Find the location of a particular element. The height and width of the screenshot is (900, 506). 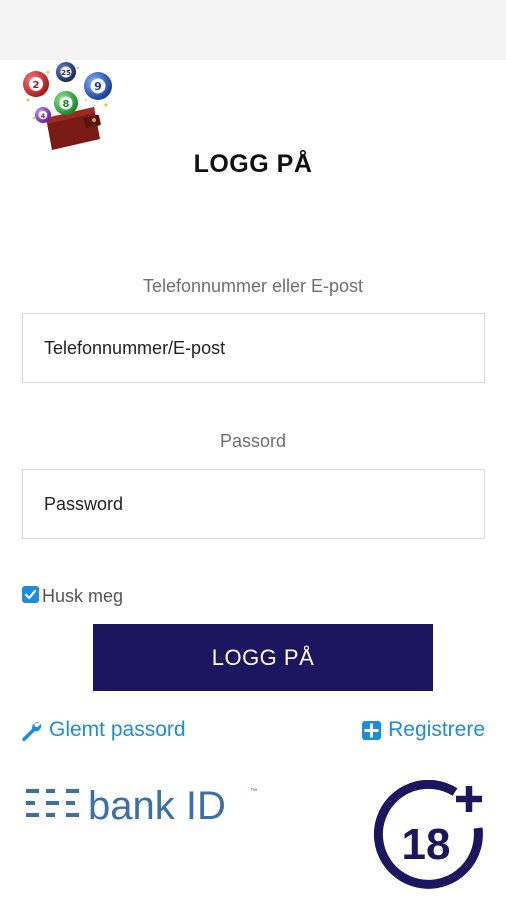

bankid-text: bank ID is located at coordinates (157, 806).